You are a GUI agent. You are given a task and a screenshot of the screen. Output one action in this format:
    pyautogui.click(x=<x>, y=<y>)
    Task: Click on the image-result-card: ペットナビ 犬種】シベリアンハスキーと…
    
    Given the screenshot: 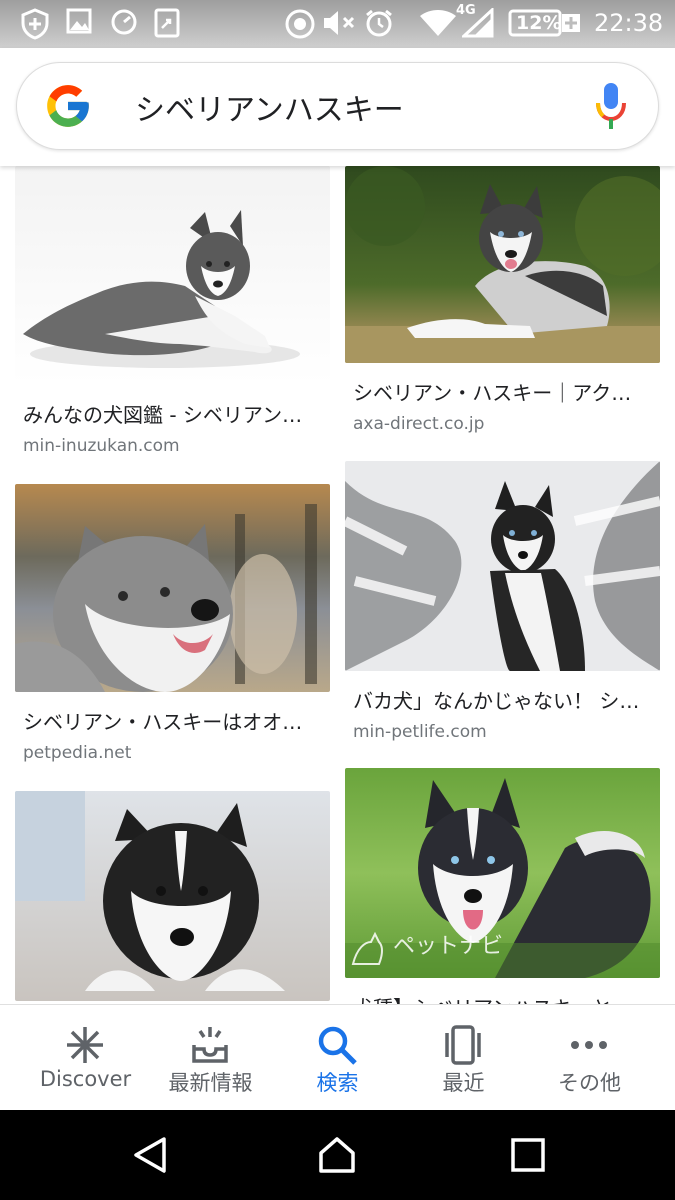 What is the action you would take?
    pyautogui.click(x=502, y=886)
    